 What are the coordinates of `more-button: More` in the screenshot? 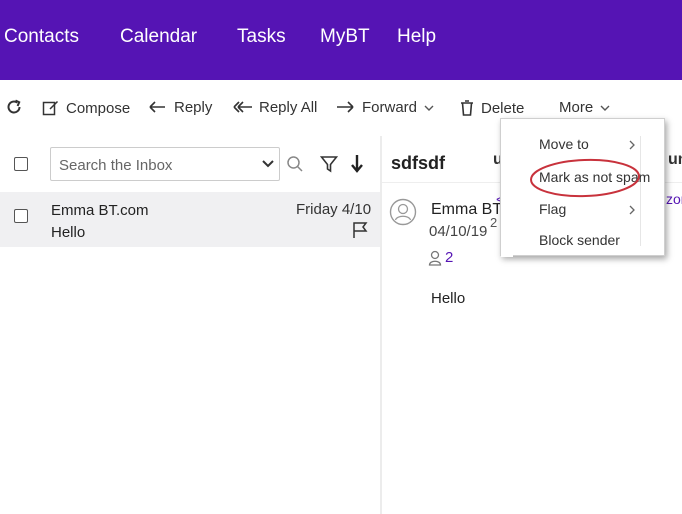 It's located at (585, 107).